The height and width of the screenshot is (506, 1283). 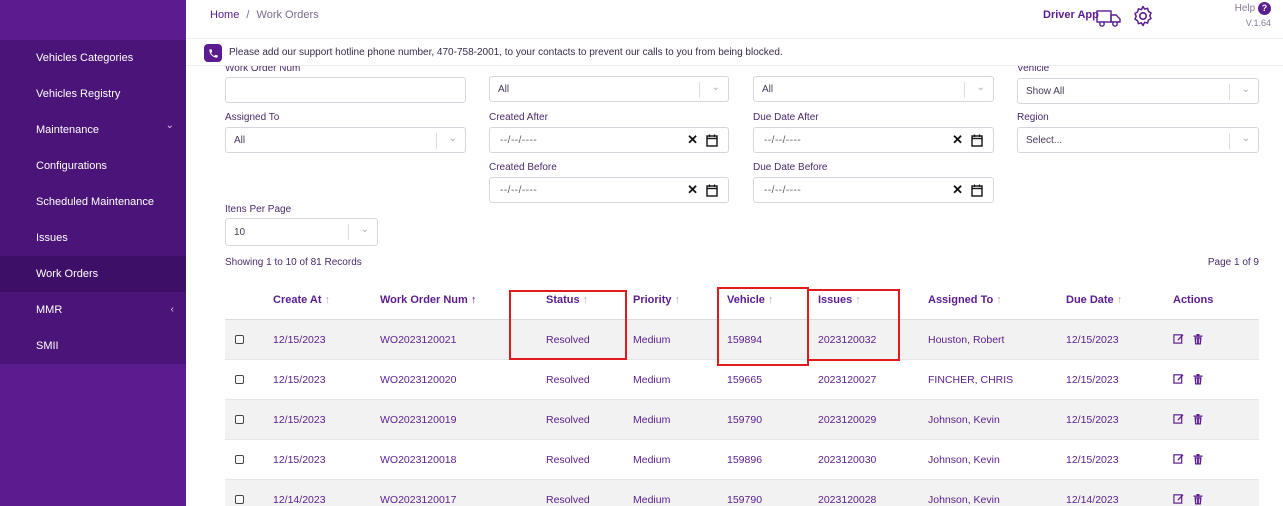 I want to click on created-before-label: Created Before, so click(x=523, y=167).